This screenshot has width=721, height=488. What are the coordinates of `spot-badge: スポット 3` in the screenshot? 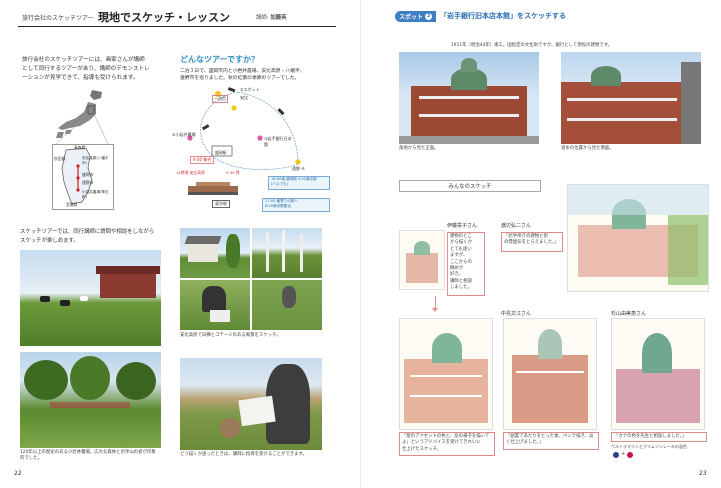 It's located at (416, 16).